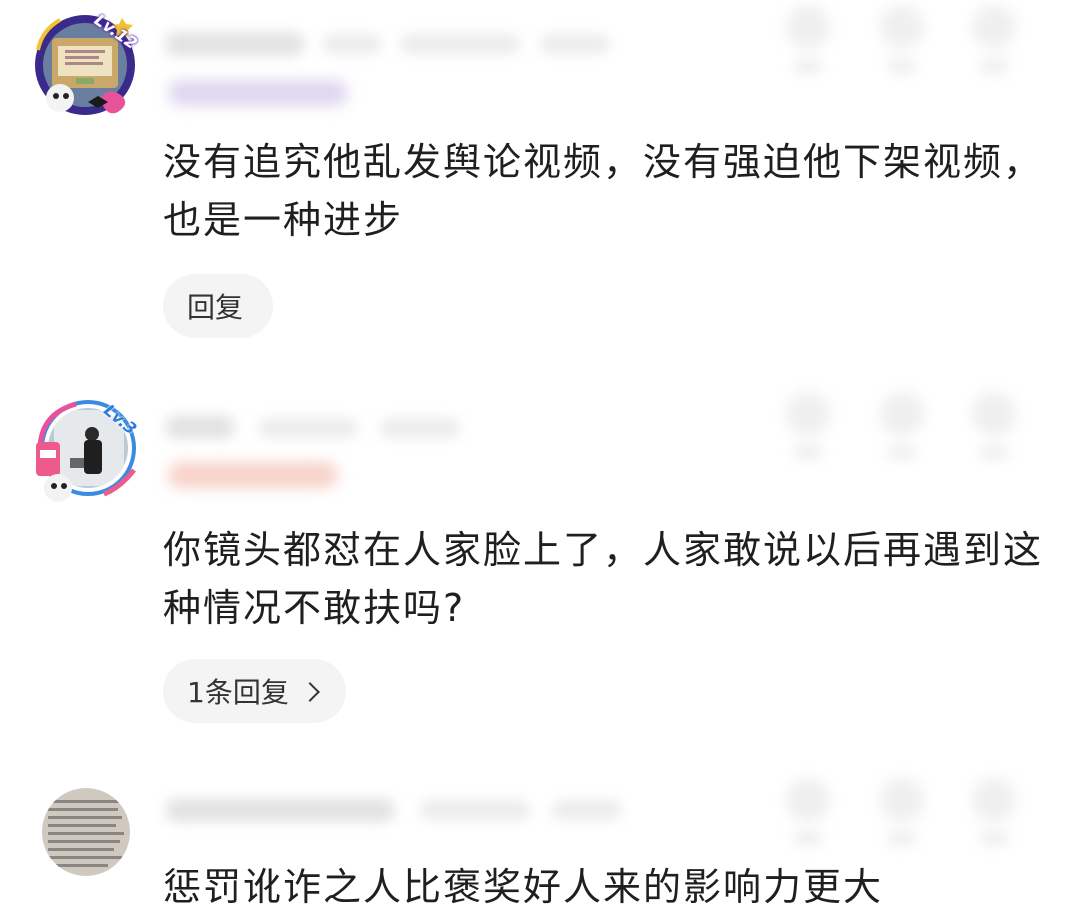 This screenshot has width=1080, height=923. Describe the element at coordinates (902, 800) in the screenshot. I see `dislike-icon` at that location.